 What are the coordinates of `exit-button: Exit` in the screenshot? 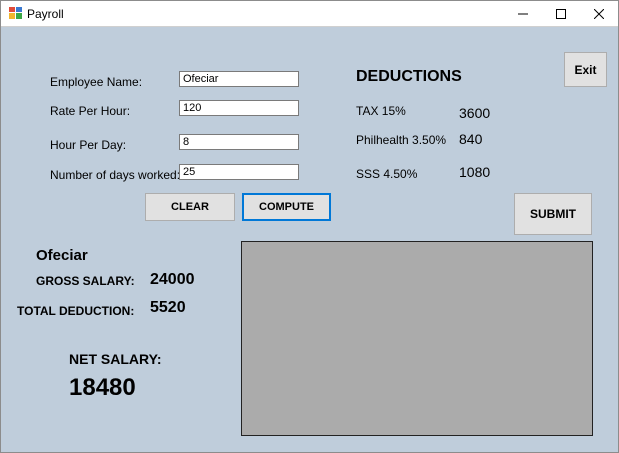 It's located at (585, 69).